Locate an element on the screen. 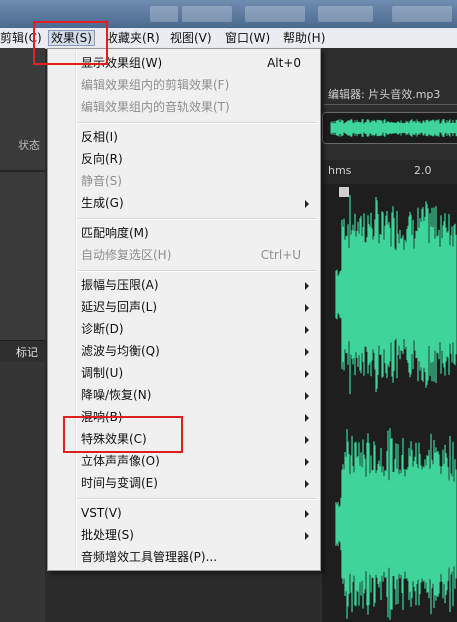 The height and width of the screenshot is (622, 457). menu-item-label: 自动修复选区(H) is located at coordinates (126, 255).